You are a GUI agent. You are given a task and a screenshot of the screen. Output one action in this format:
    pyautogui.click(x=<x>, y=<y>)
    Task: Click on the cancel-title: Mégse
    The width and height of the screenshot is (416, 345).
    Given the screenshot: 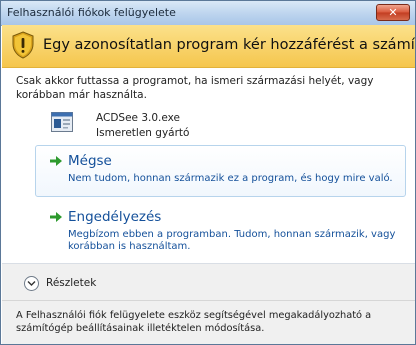 What is the action you would take?
    pyautogui.click(x=90, y=161)
    